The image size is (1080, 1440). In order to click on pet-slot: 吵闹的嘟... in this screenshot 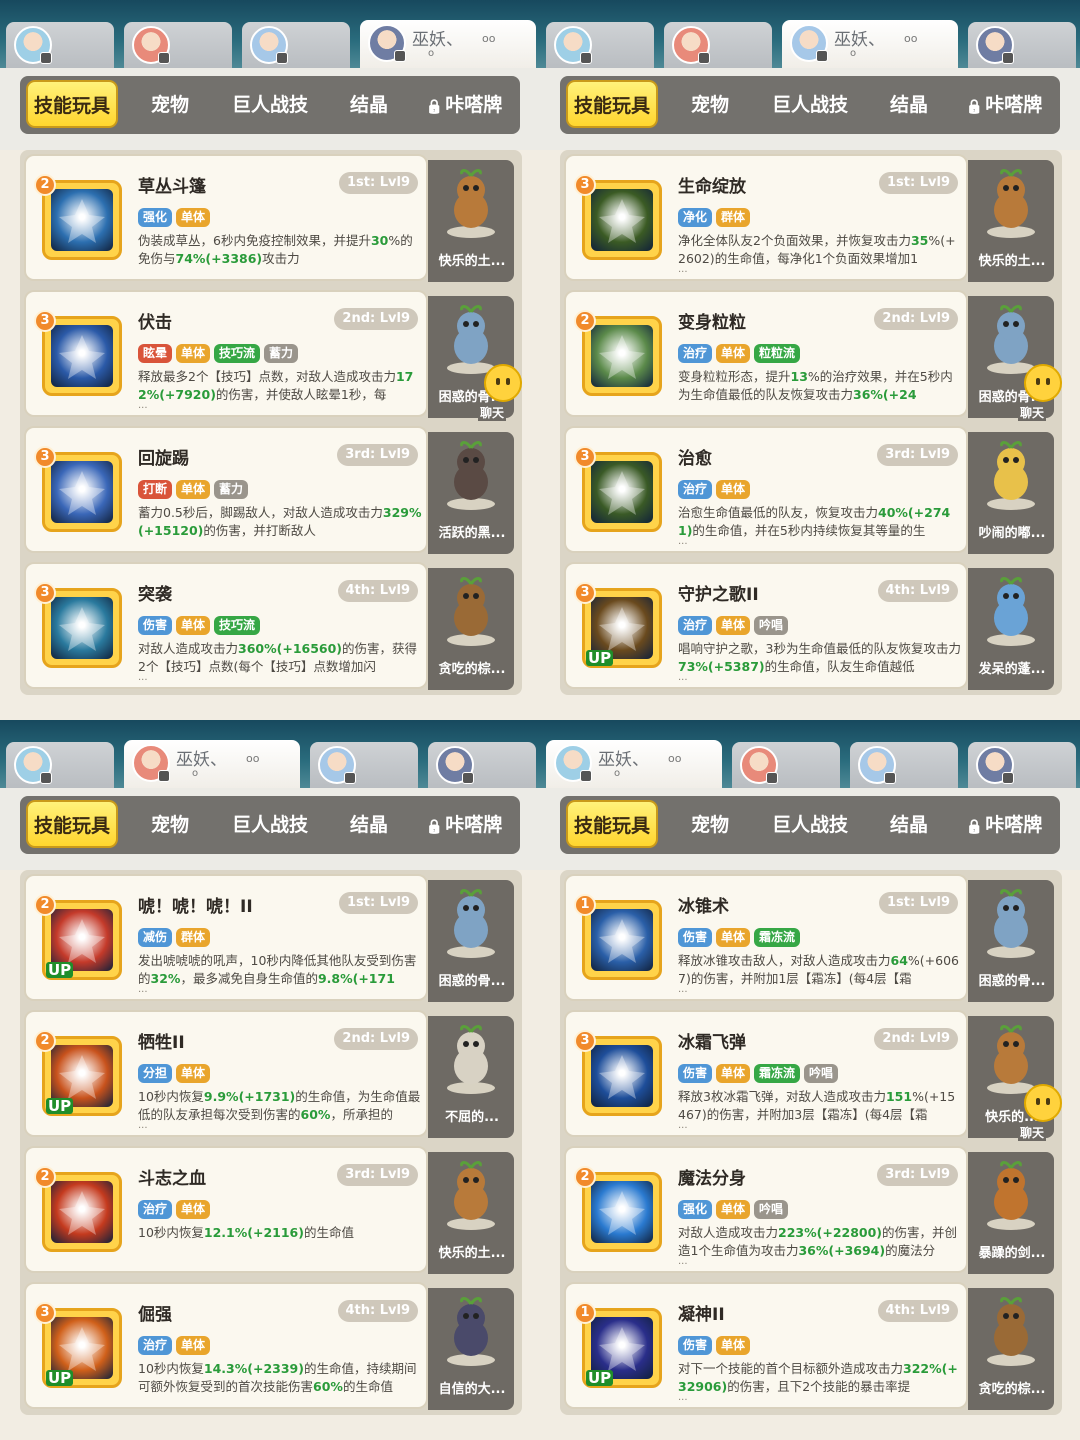, I will do `click(1011, 493)`.